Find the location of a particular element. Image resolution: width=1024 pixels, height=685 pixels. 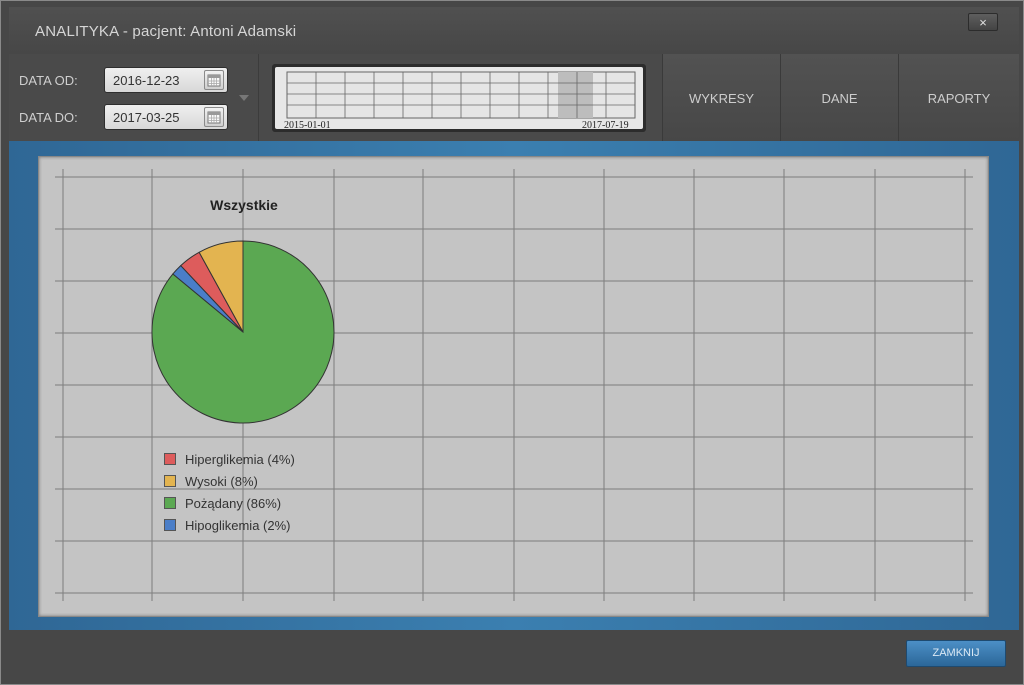

toolbar-divider is located at coordinates (258, 97).